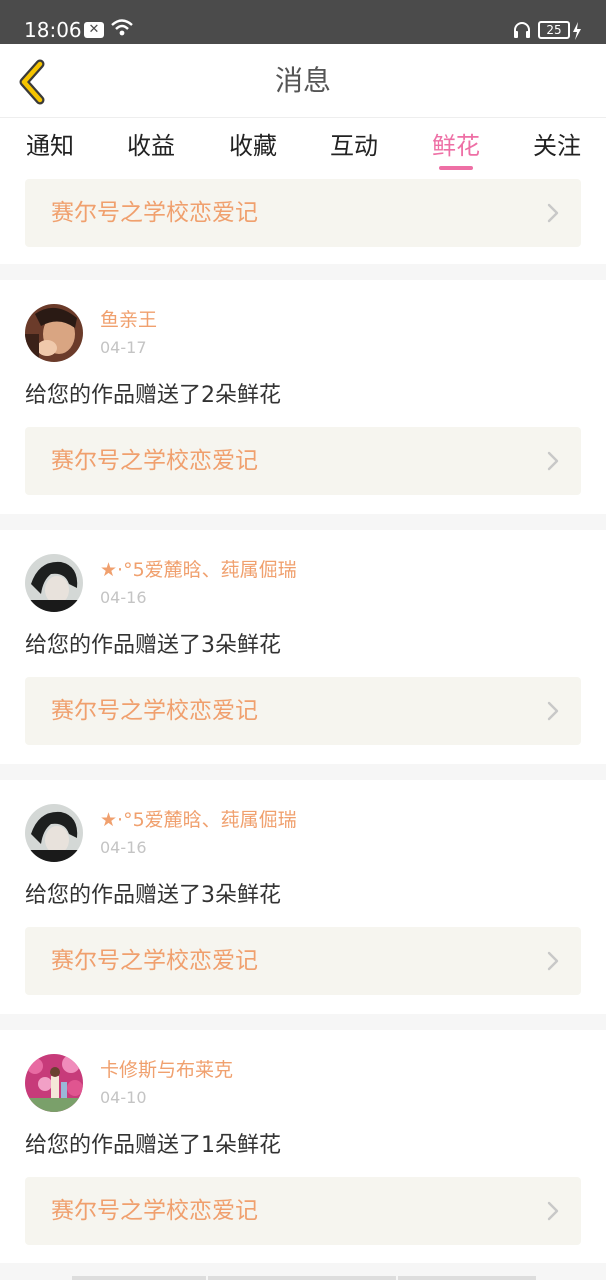 The image size is (606, 1280). I want to click on date: 04-17, so click(123, 347).